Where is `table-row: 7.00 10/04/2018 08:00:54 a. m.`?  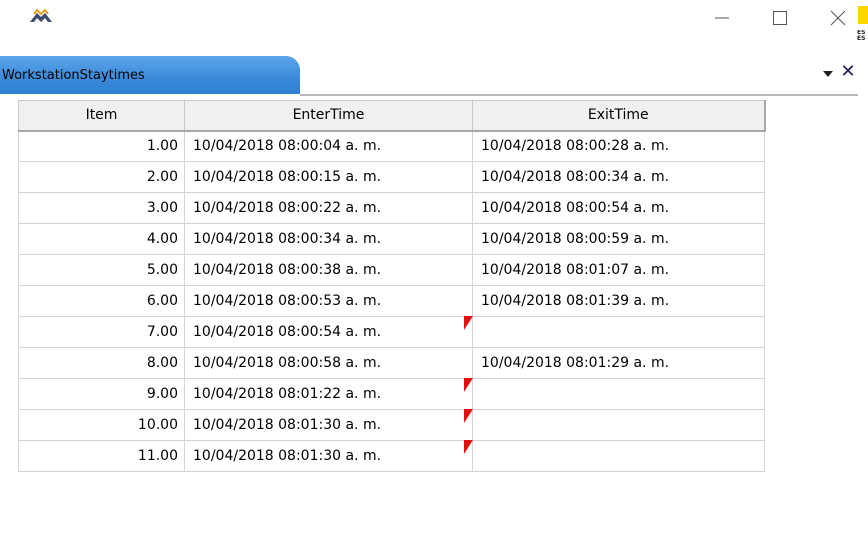
table-row: 7.00 10/04/2018 08:00:54 a. m. is located at coordinates (391, 332).